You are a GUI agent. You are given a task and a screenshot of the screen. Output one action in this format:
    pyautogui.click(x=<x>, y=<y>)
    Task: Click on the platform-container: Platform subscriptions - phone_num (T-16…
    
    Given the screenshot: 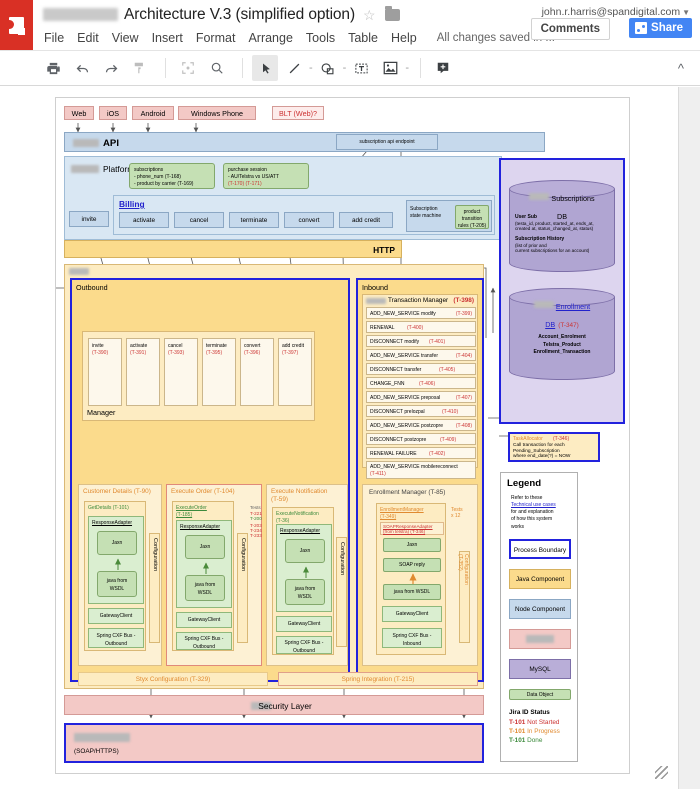 What is the action you would take?
    pyautogui.click(x=283, y=198)
    